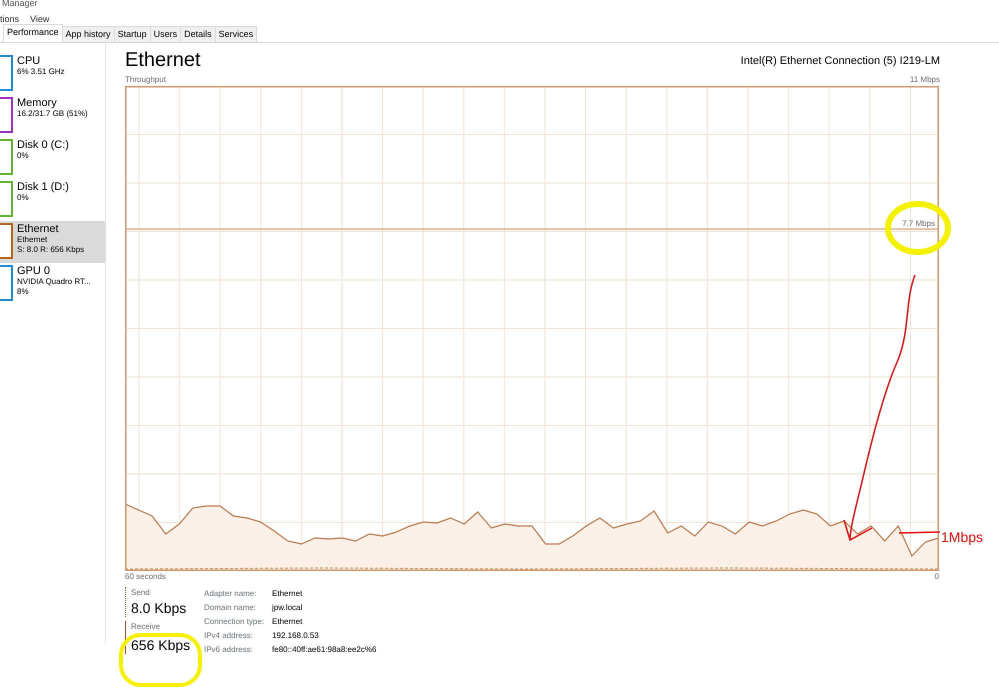 Image resolution: width=999 pixels, height=689 pixels. Describe the element at coordinates (919, 532) in the screenshot. I see `leader-line` at that location.